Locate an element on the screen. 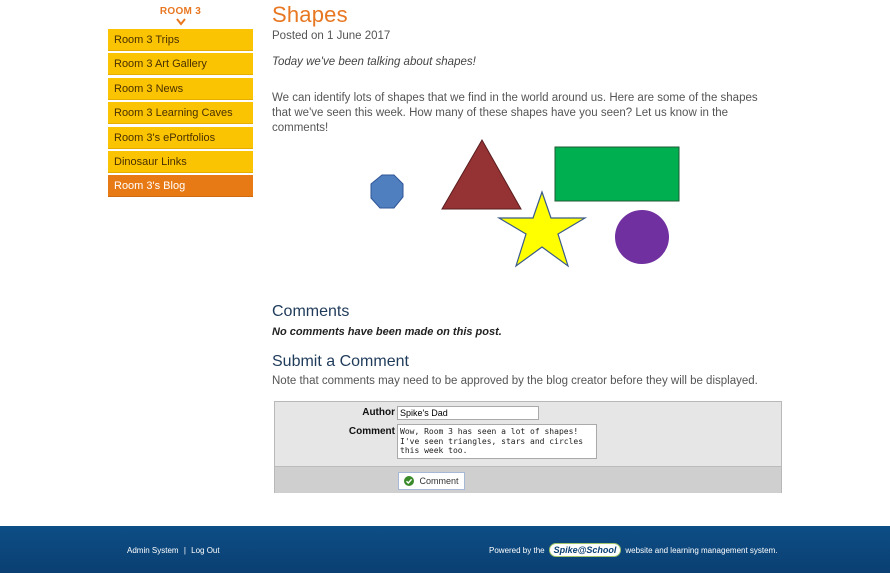  check-circle-icon is located at coordinates (409, 481).